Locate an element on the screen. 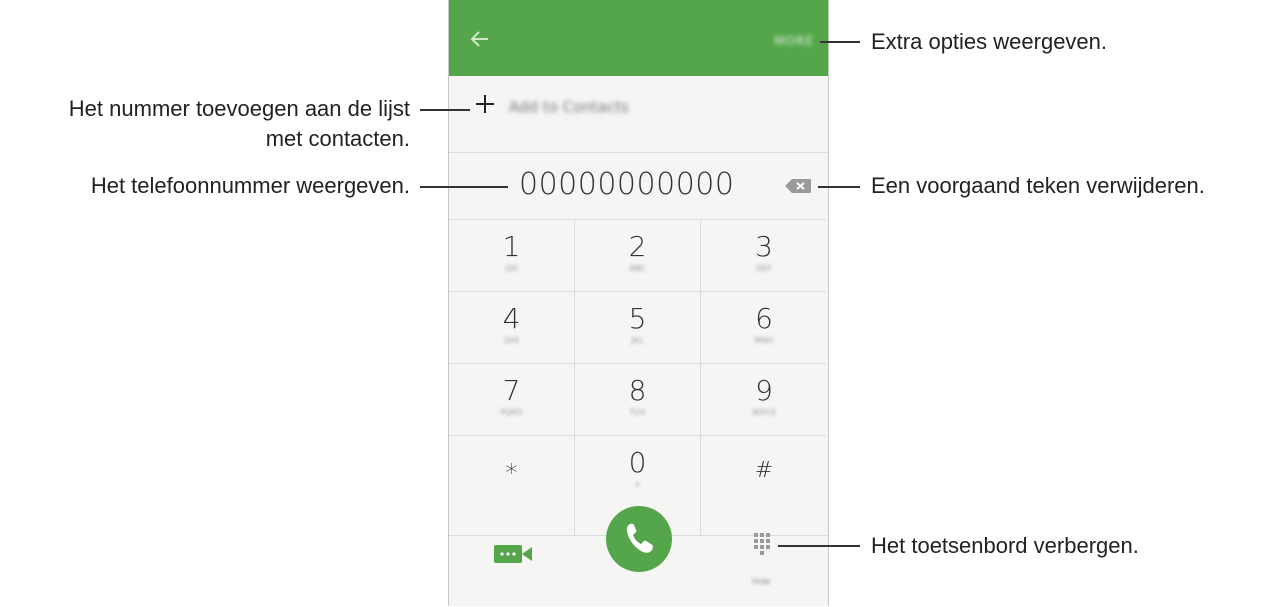  key-letters: + is located at coordinates (637, 484).